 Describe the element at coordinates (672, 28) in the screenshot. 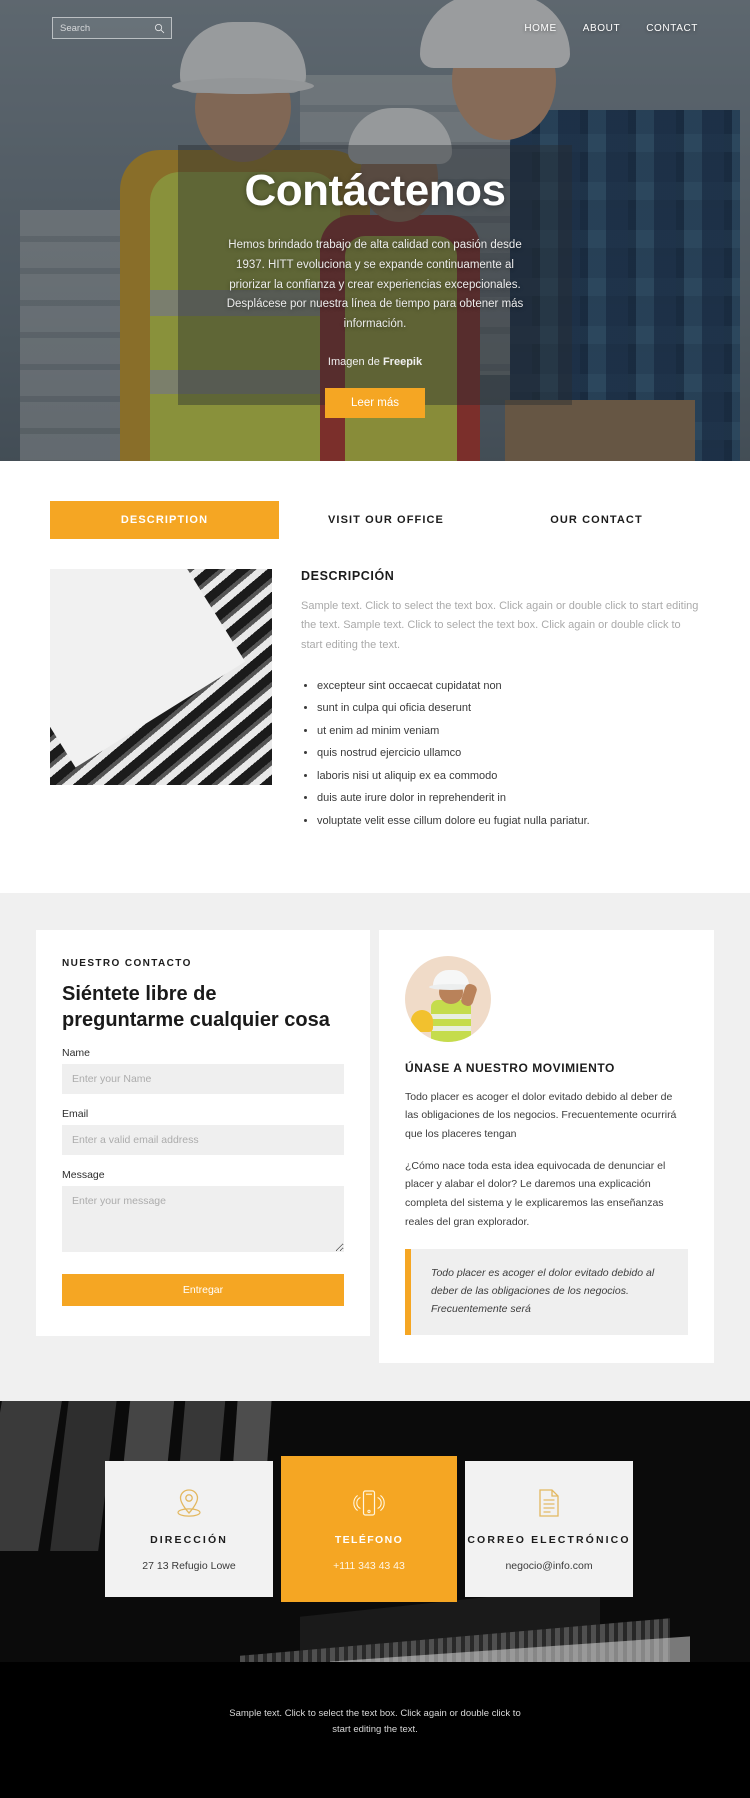

I see `nav-item-contact: CONTACT` at that location.